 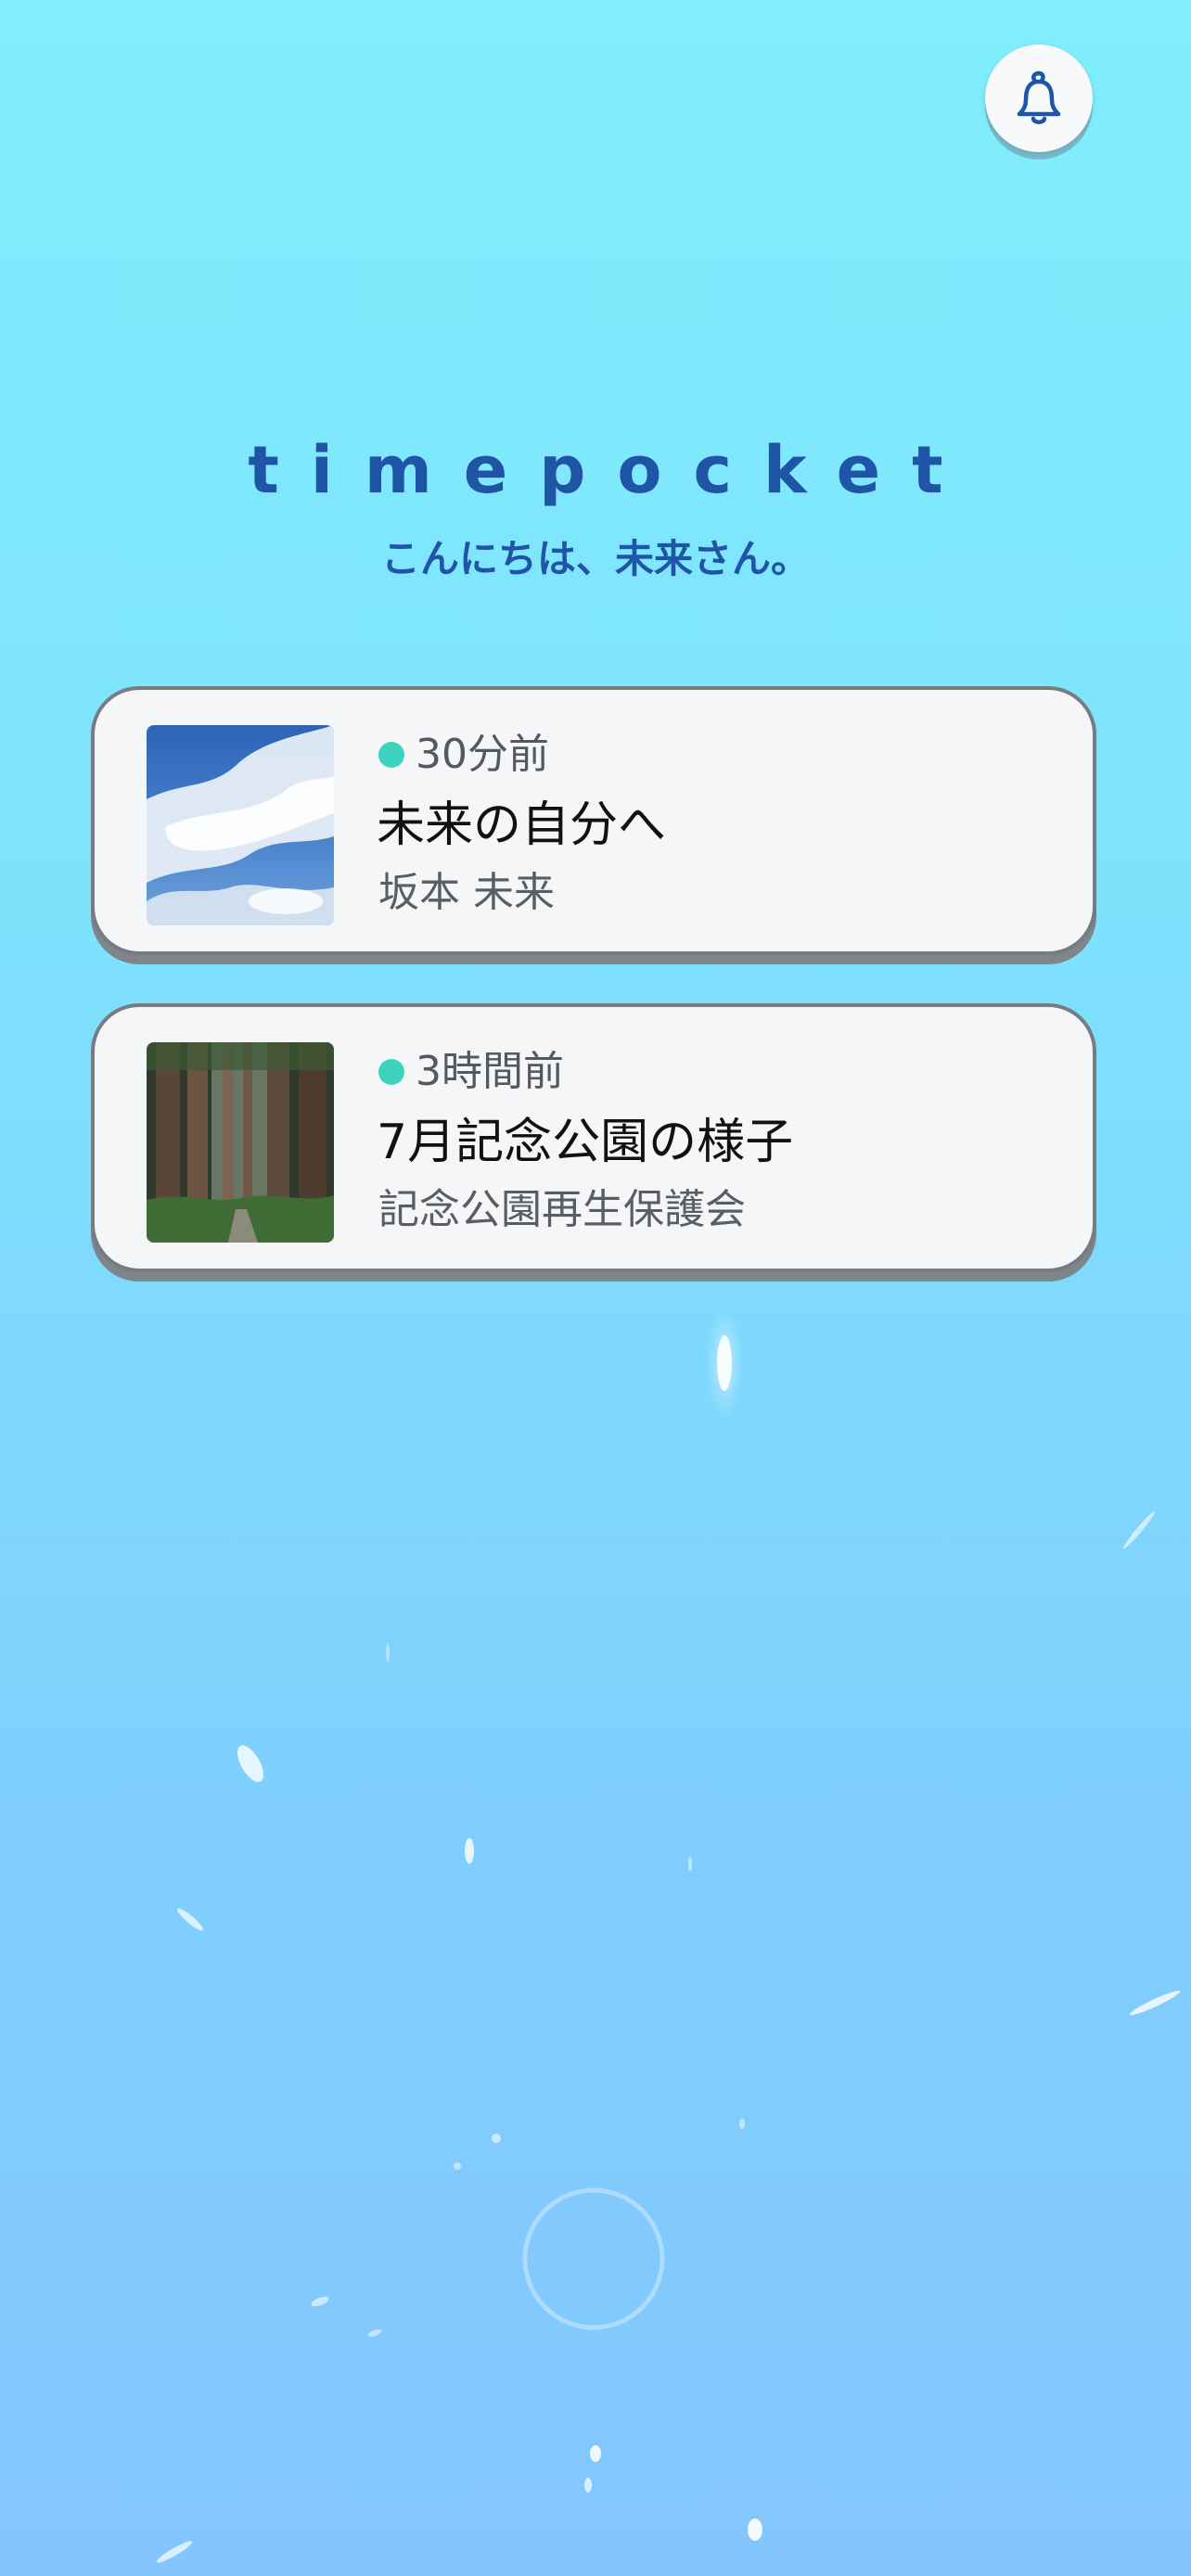 I want to click on sky-clouds-photo, so click(x=240, y=825).